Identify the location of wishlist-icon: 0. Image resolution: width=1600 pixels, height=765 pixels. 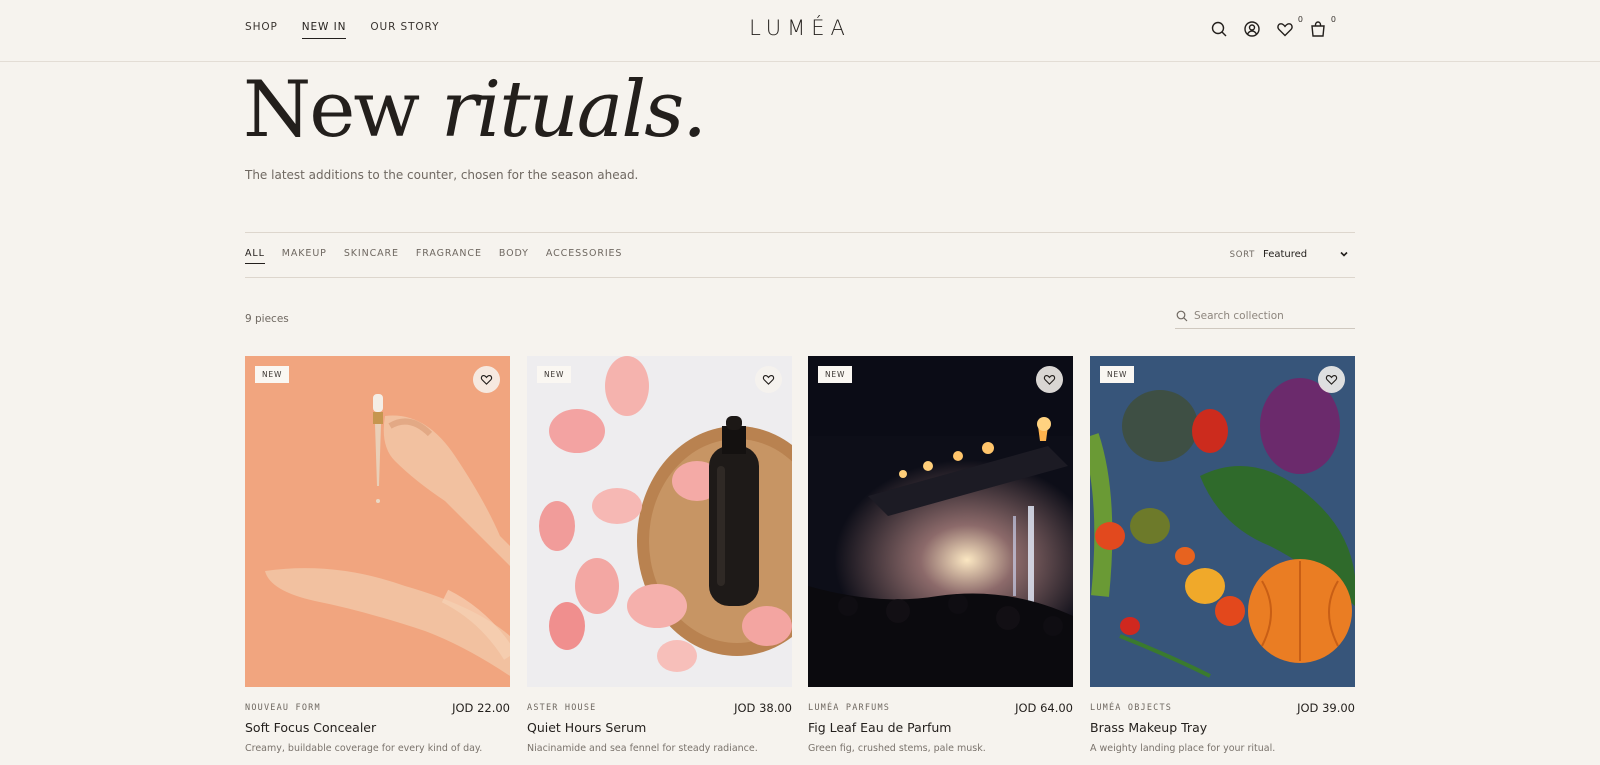
(1289, 26).